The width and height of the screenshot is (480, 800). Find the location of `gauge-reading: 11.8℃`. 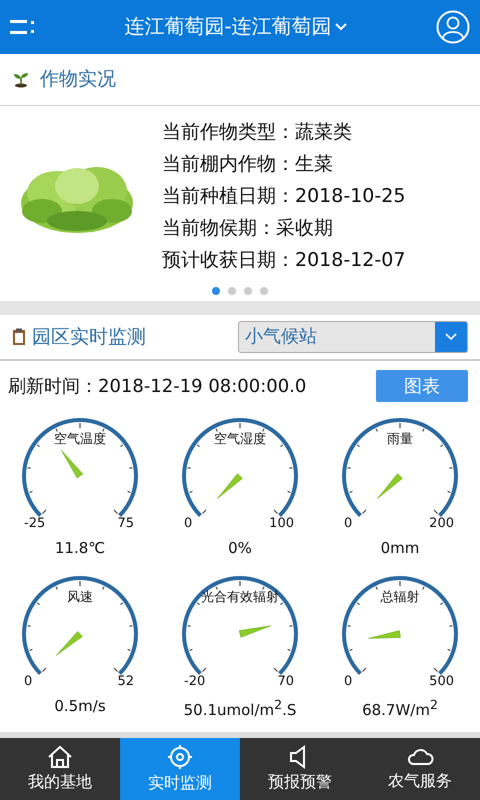

gauge-reading: 11.8℃ is located at coordinates (80, 548).